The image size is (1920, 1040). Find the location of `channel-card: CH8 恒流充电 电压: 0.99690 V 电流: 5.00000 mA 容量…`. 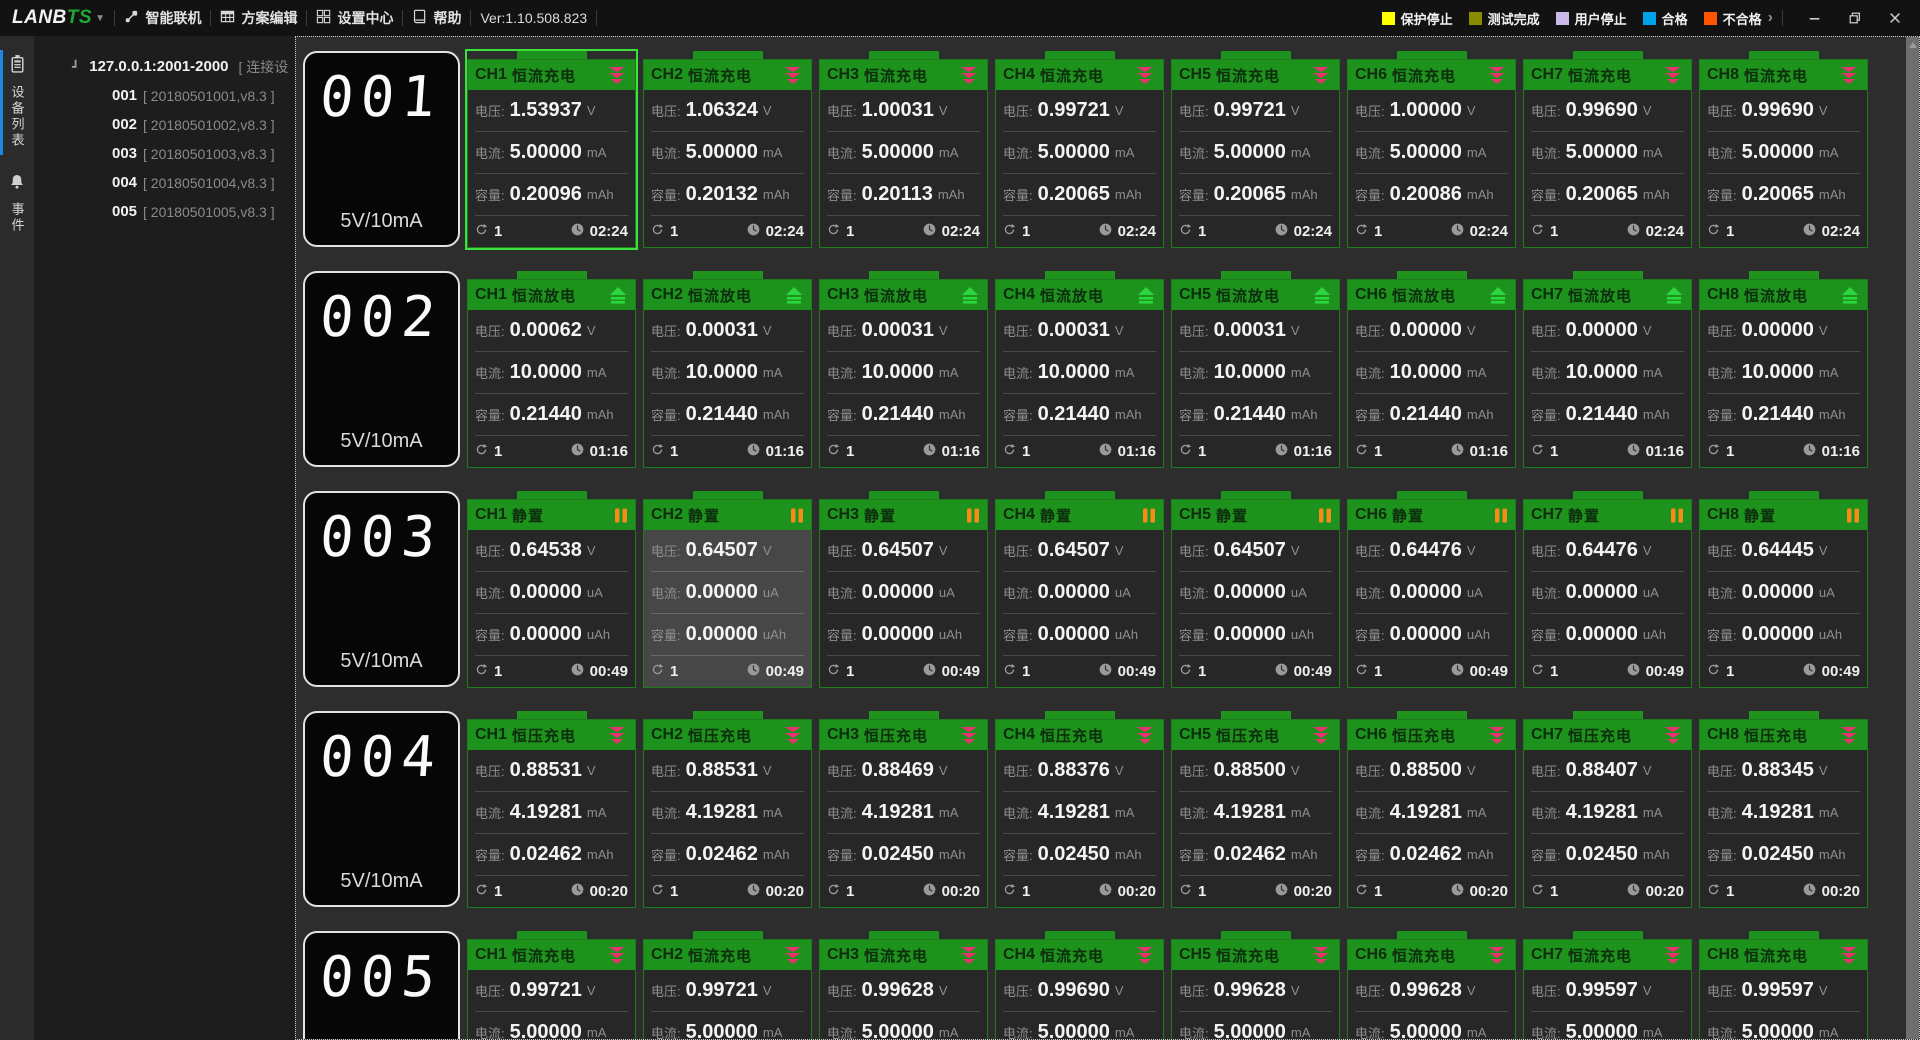

channel-card: CH8 恒流充电 电压: 0.99690 V 电流: 5.00000 mA 容量… is located at coordinates (1783, 149).